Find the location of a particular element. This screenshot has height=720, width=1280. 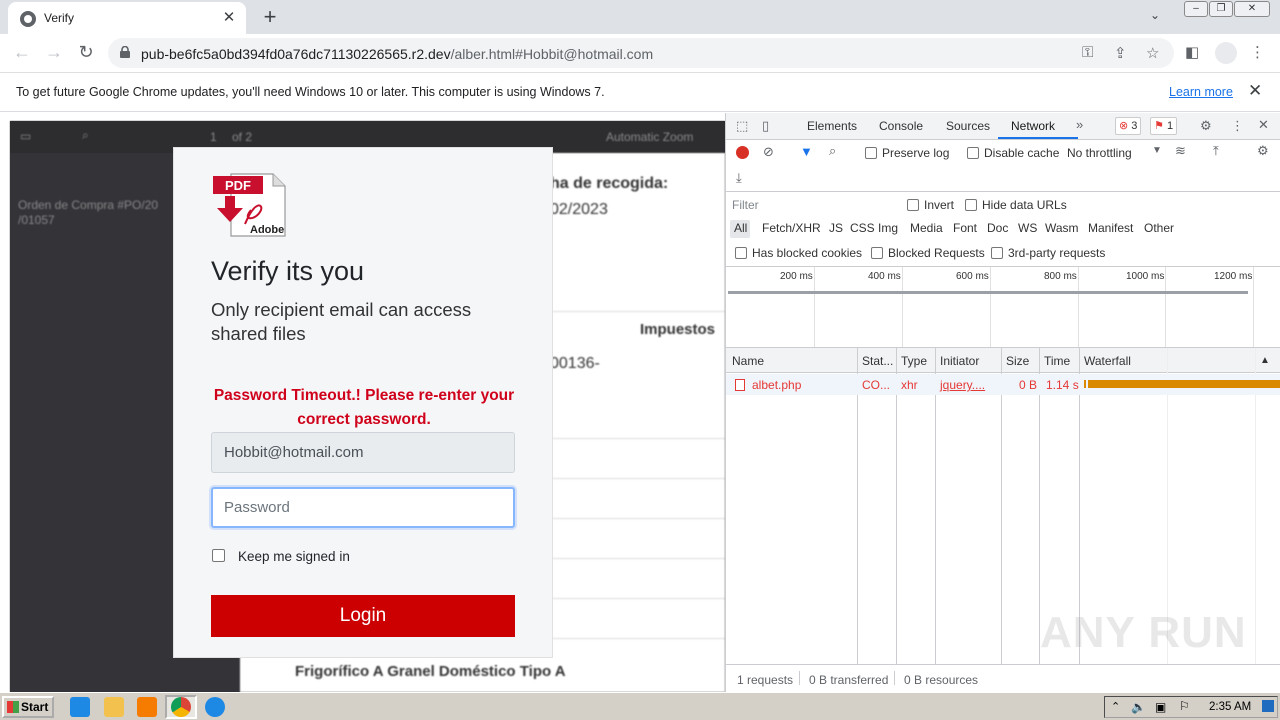

tab-title: Verify is located at coordinates (59, 18).